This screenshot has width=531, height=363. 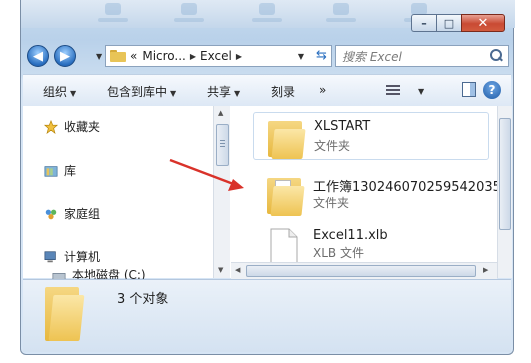 I want to click on organize-label: 组织, so click(x=55, y=92).